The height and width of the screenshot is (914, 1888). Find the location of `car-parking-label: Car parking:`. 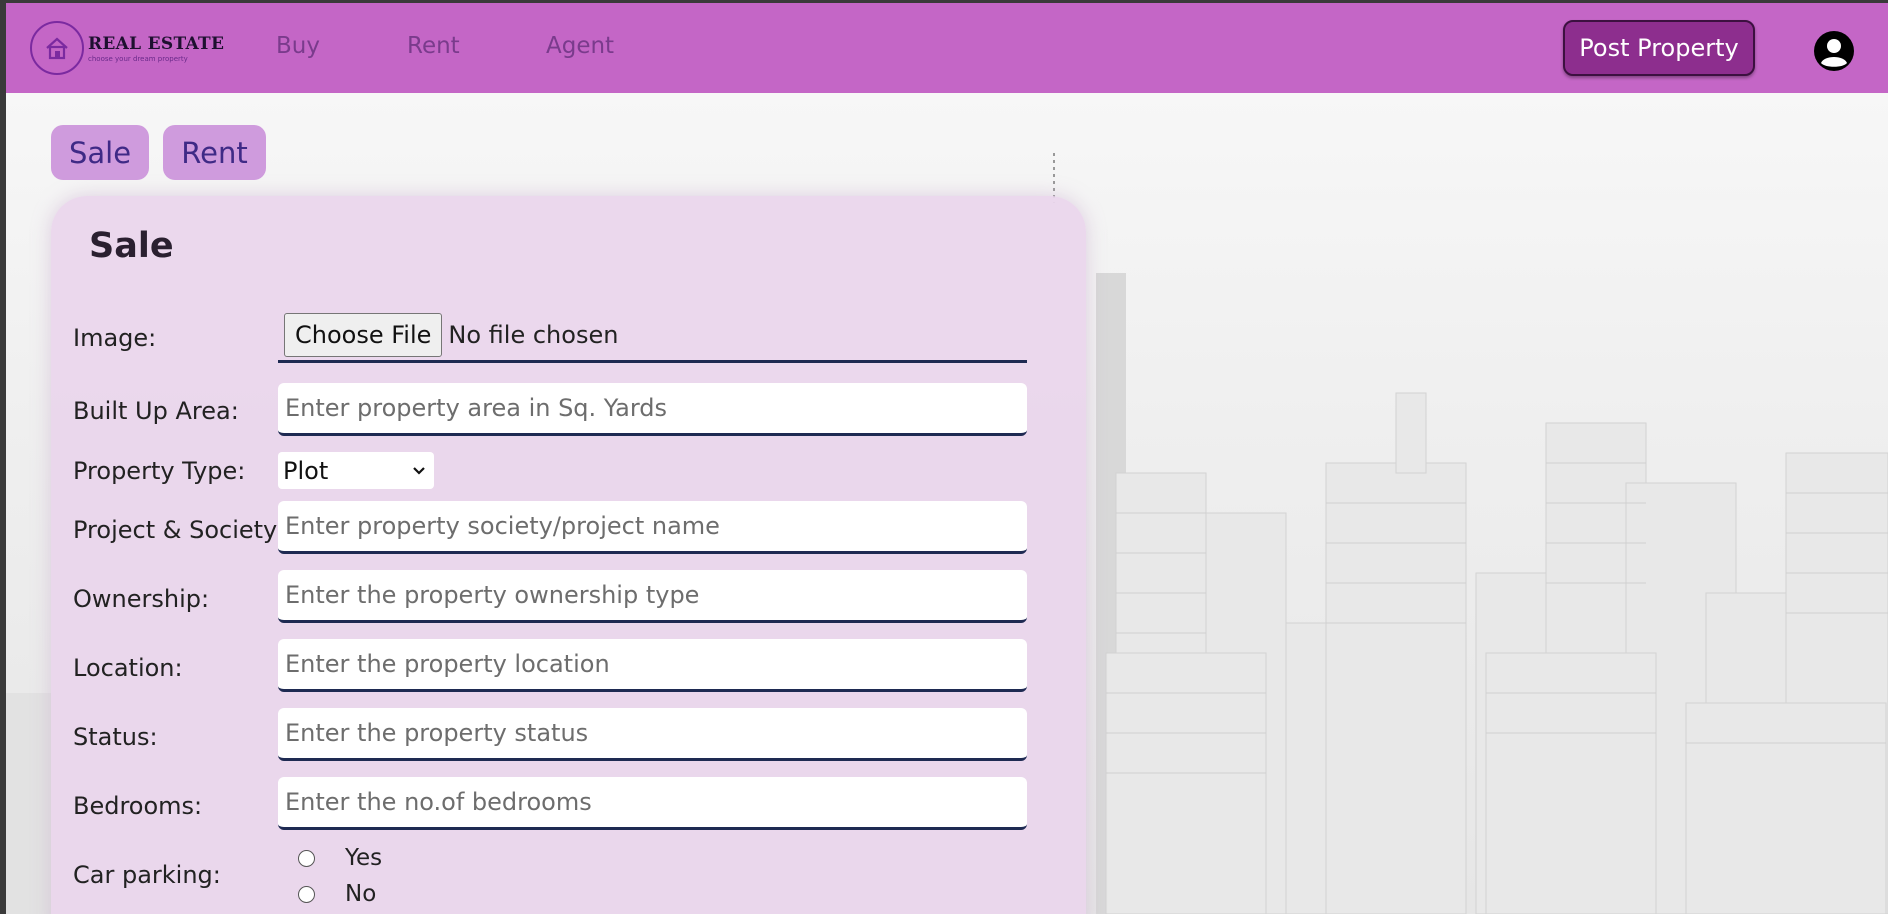

car-parking-label: Car parking: is located at coordinates (147, 875).